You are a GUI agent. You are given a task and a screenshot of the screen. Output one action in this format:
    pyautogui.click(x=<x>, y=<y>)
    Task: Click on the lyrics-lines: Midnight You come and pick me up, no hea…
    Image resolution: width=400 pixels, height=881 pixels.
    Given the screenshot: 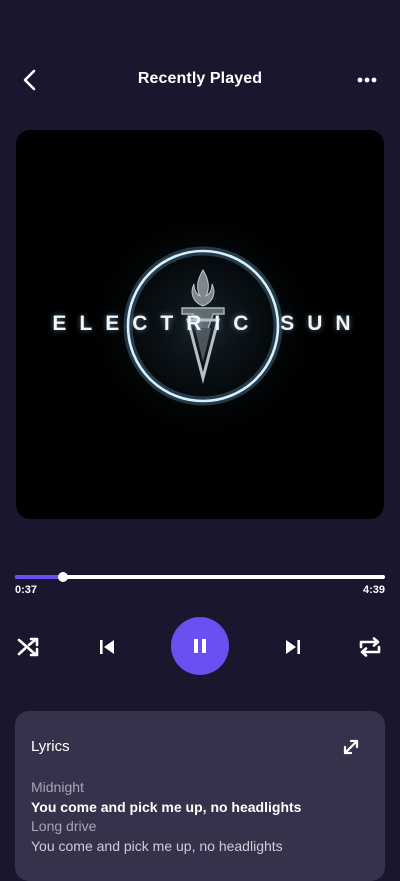 What is the action you would take?
    pyautogui.click(x=200, y=817)
    